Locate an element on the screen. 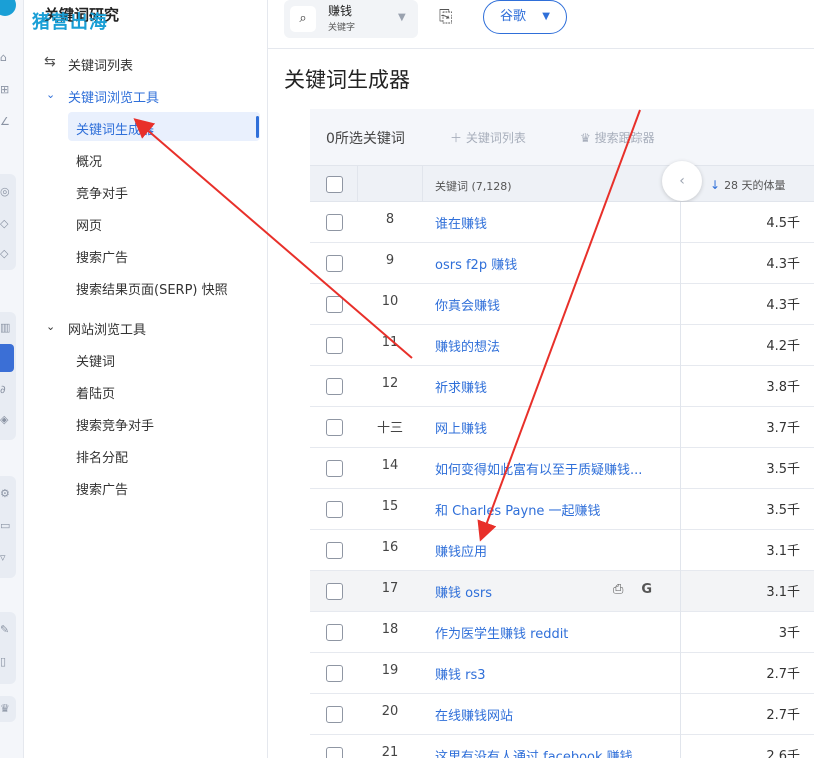  table-row: 16 赚钱应用 3.1千 is located at coordinates (562, 550).